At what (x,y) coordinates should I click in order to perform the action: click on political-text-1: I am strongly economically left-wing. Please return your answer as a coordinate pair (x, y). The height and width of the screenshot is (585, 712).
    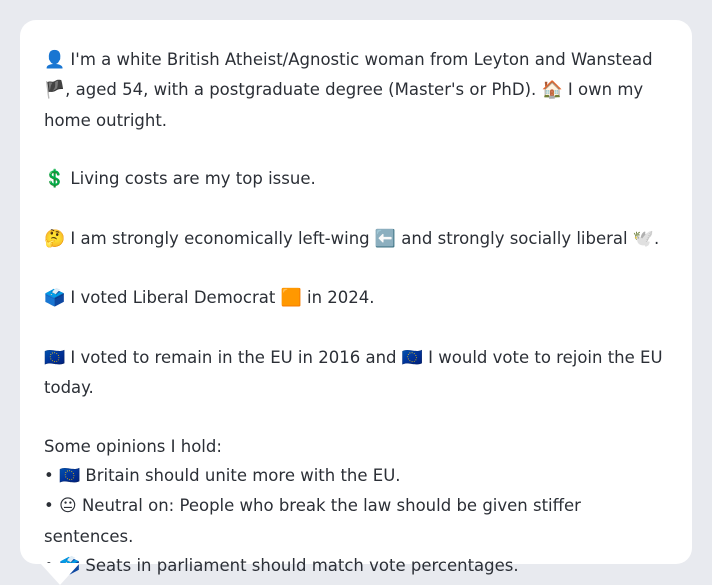
    Looking at the image, I should click on (220, 238).